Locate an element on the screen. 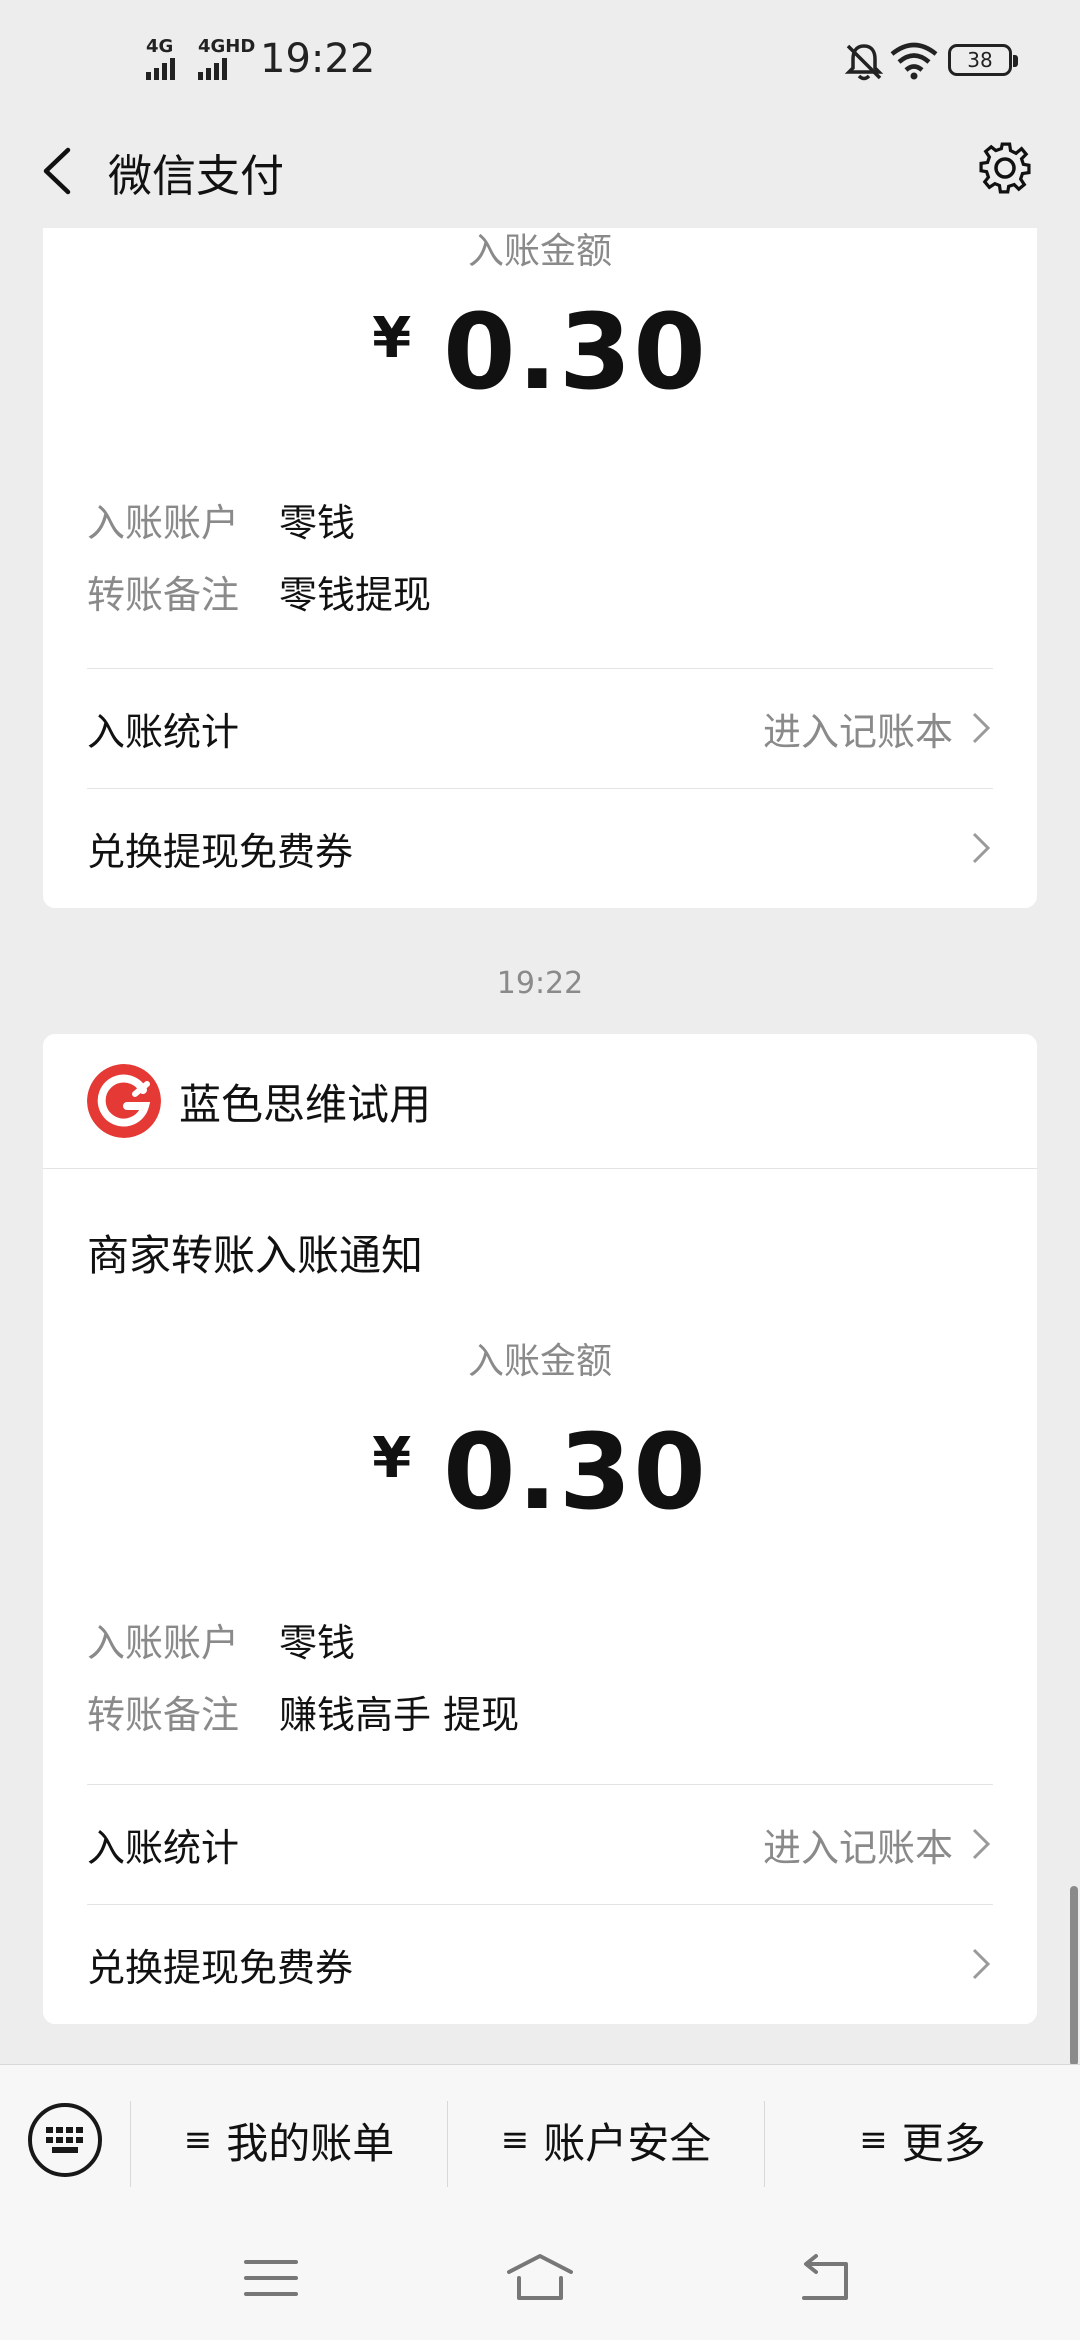 The height and width of the screenshot is (2340, 1080). scrollbar-thumb is located at coordinates (1074, 1976).